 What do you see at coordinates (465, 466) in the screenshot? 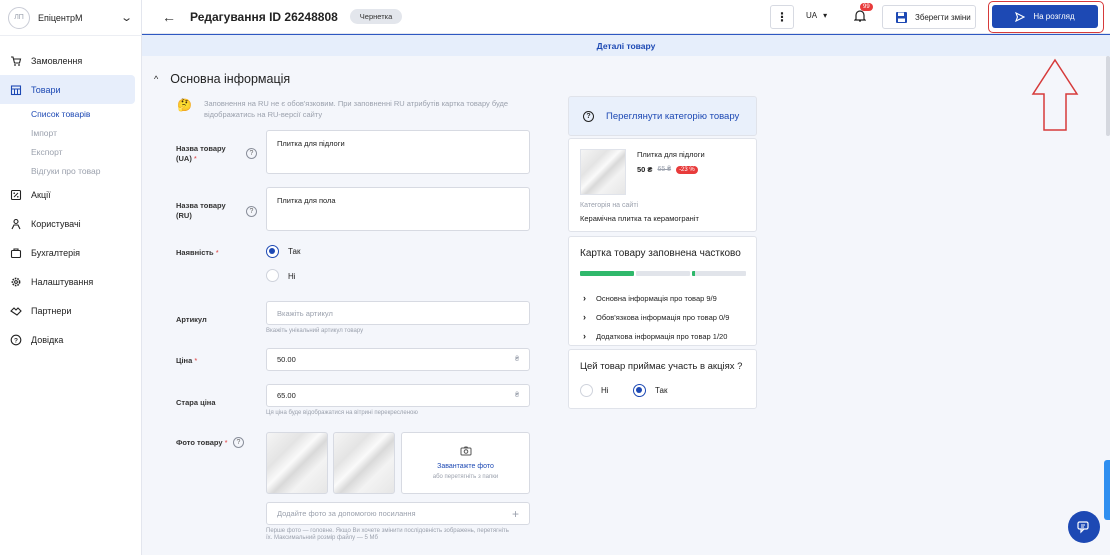
I see `upload-label: Завантажте фото` at bounding box center [465, 466].